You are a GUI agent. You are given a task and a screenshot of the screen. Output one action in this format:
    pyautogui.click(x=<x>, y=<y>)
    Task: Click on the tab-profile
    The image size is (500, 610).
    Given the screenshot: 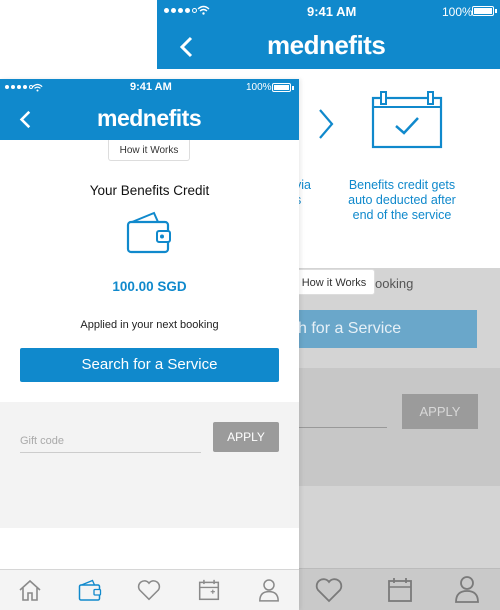 What is the action you would take?
    pyautogui.click(x=269, y=590)
    